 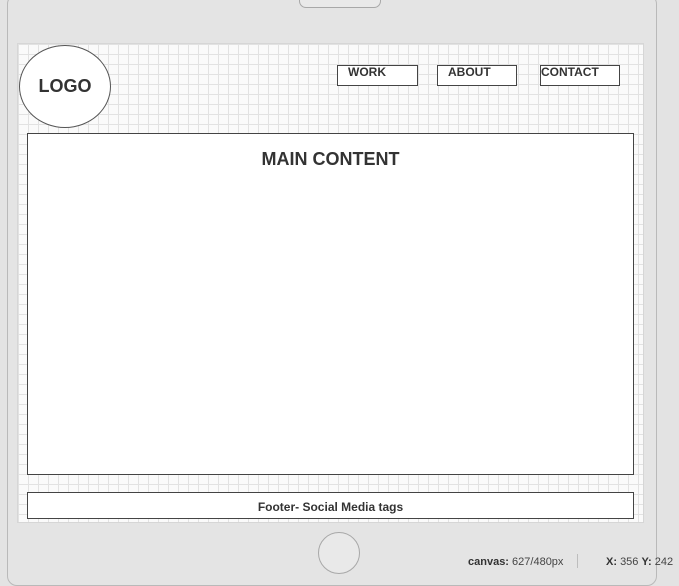 What do you see at coordinates (570, 72) in the screenshot?
I see `nav-contact-label: CONTACT` at bounding box center [570, 72].